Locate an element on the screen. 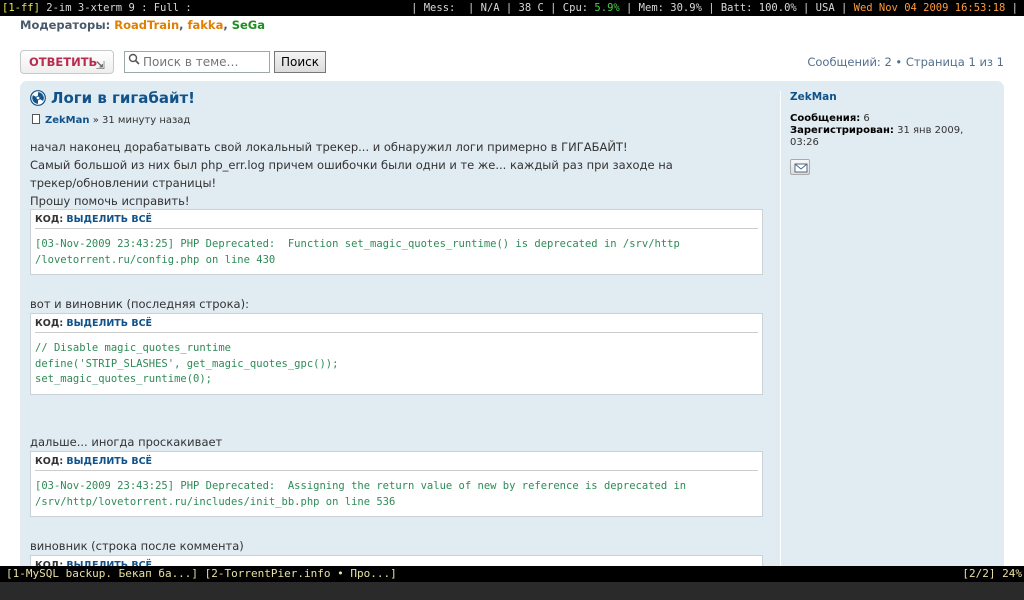 The width and height of the screenshot is (1024, 600). memory-stats: | Mem: 30.9% | Batt: 100.0% | USA | is located at coordinates (736, 8).